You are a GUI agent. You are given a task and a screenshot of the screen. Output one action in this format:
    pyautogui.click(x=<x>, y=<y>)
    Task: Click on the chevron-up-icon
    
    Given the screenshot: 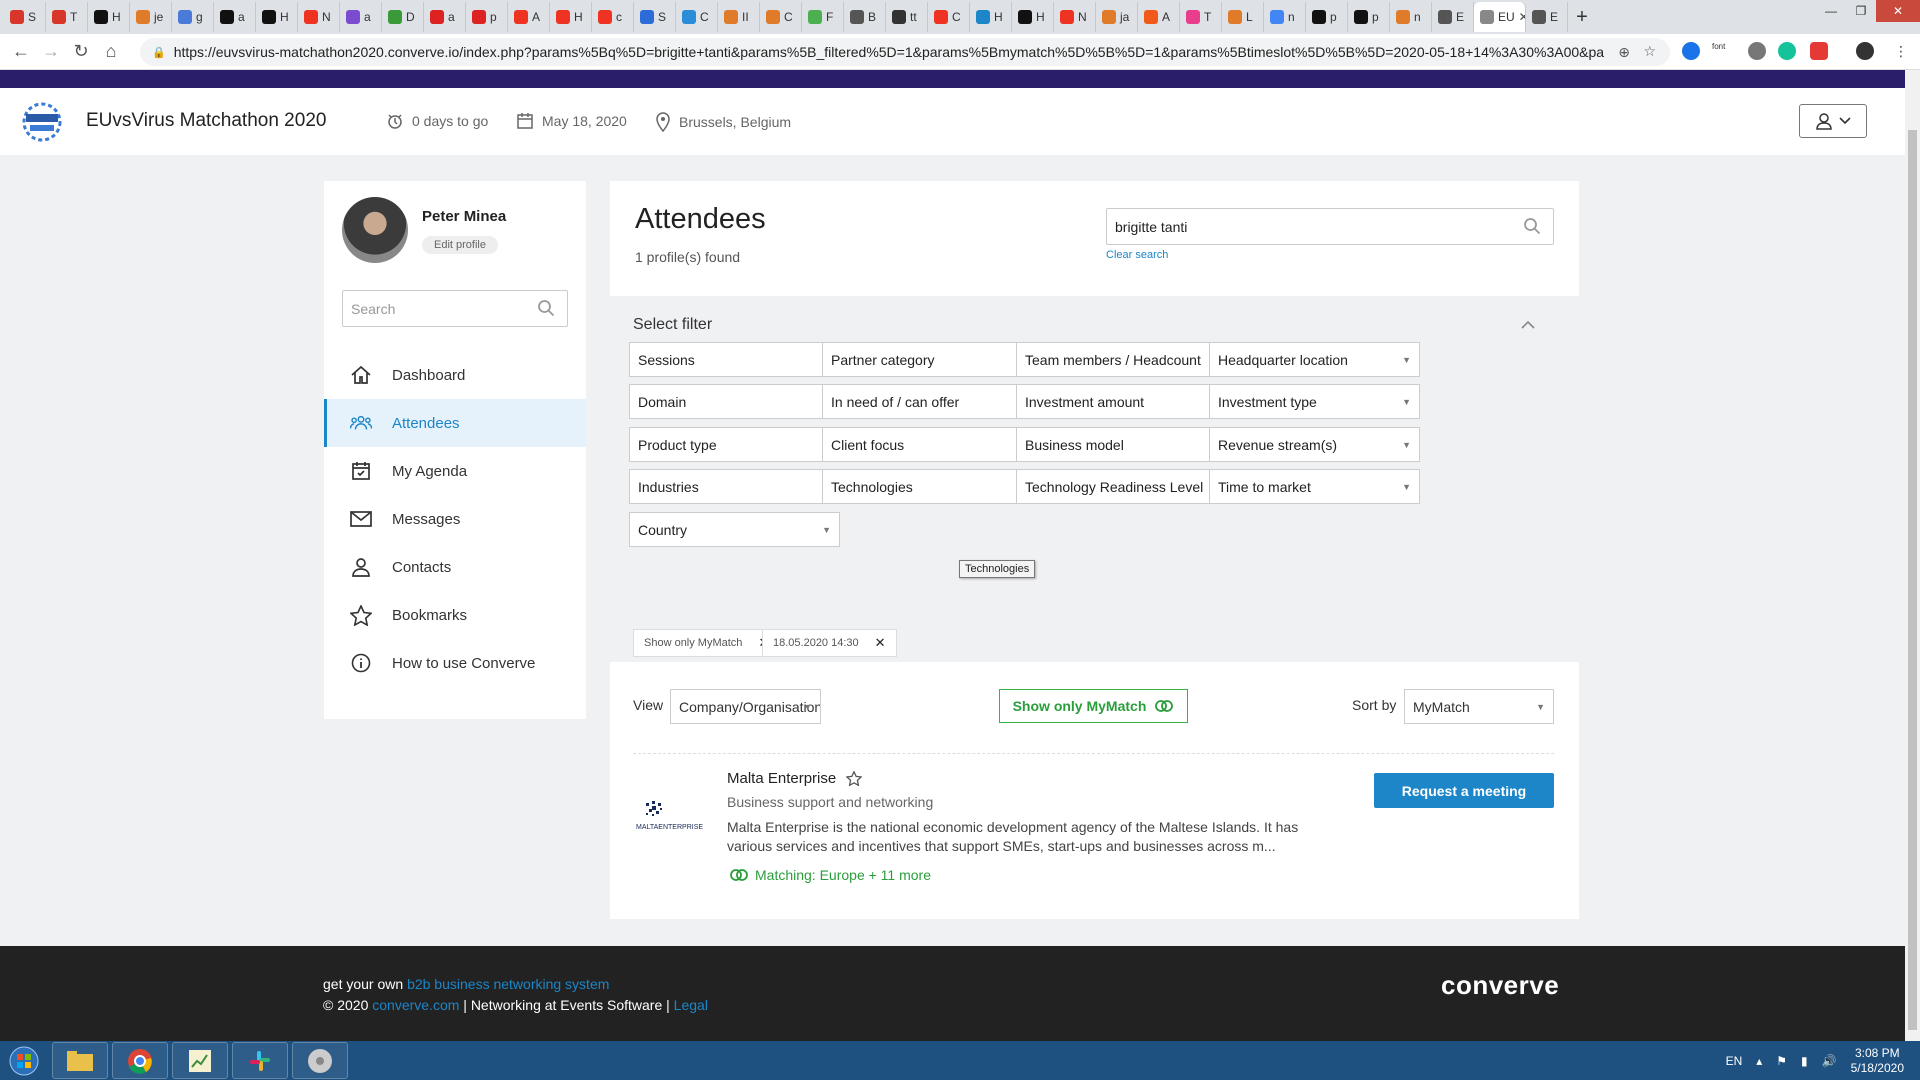 What is the action you would take?
    pyautogui.click(x=1528, y=324)
    